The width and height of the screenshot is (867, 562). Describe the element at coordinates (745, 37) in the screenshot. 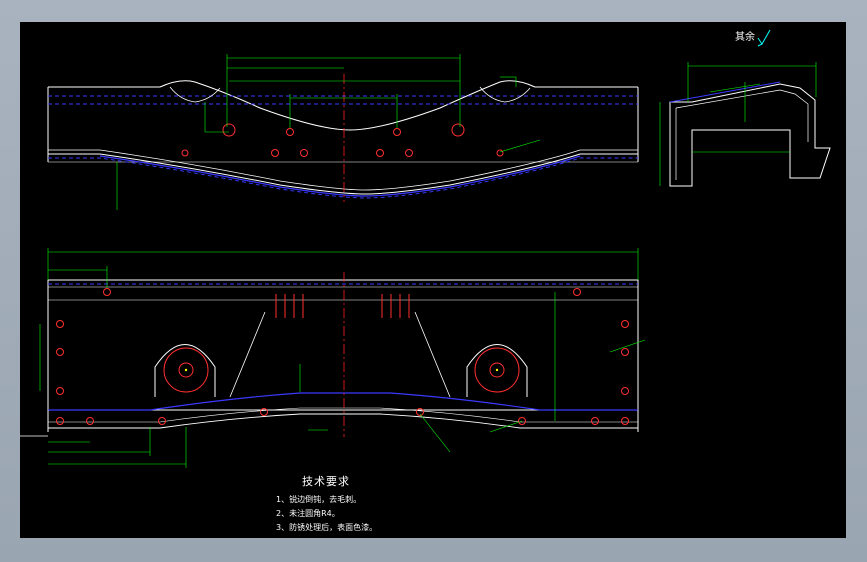

I see `roughness-note: 其余` at that location.